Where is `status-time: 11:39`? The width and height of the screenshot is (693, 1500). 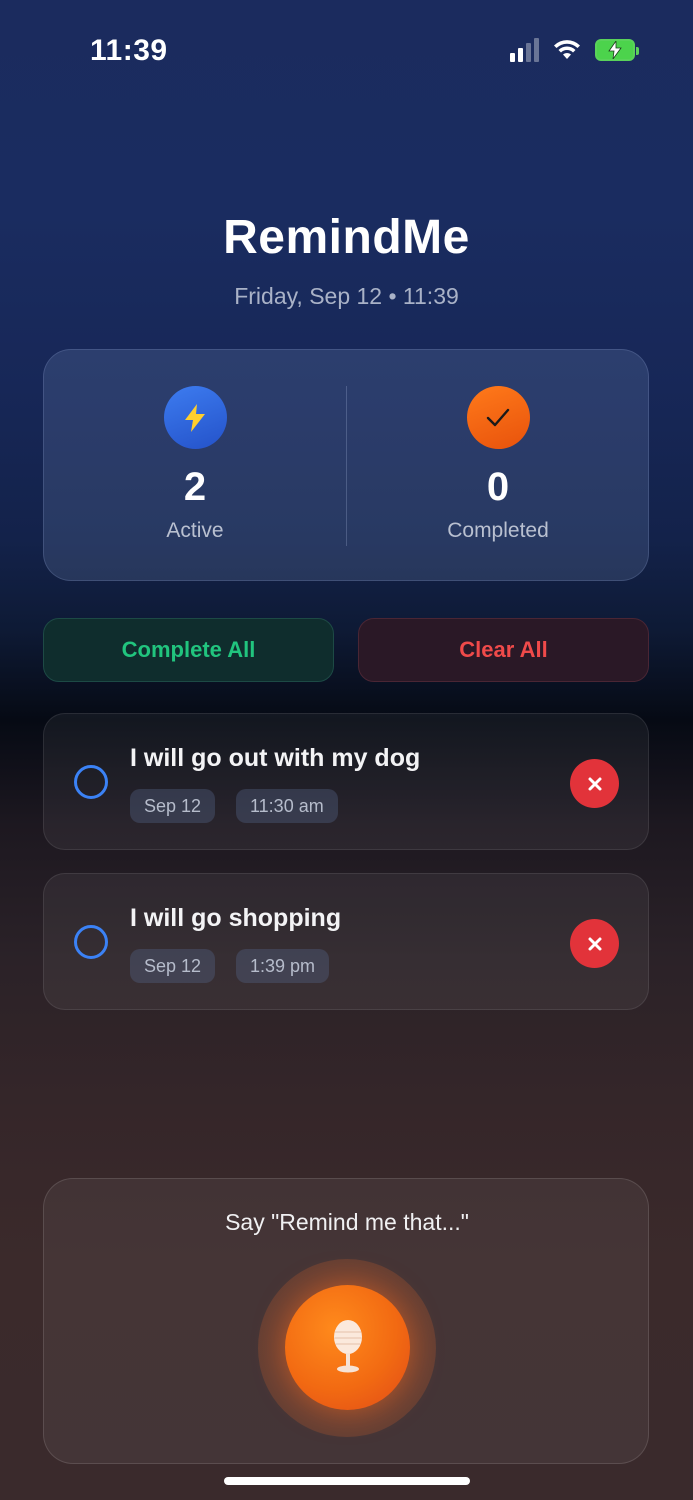
status-time: 11:39 is located at coordinates (129, 50).